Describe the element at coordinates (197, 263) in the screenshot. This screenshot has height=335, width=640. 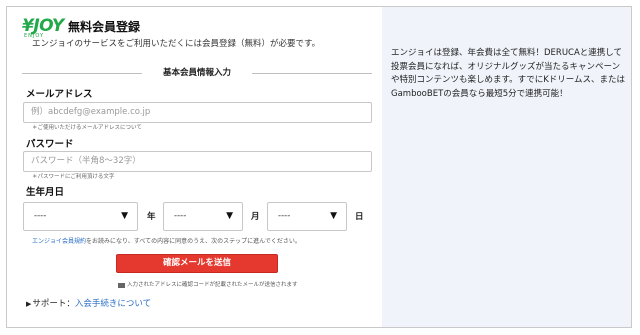
I see `send-confirmation-button: 確認メールを送信` at that location.